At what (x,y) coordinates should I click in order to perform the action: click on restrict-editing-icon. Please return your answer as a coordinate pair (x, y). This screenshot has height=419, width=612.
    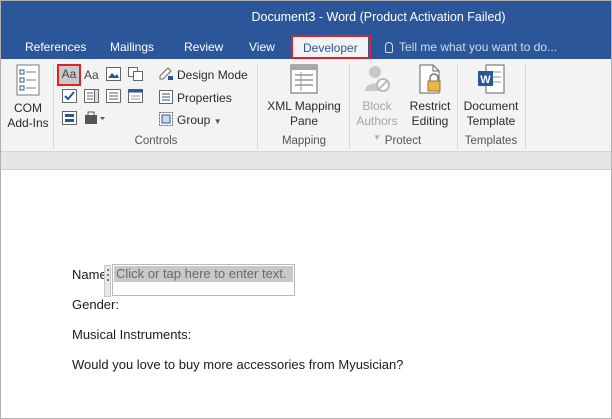
    Looking at the image, I should click on (430, 79).